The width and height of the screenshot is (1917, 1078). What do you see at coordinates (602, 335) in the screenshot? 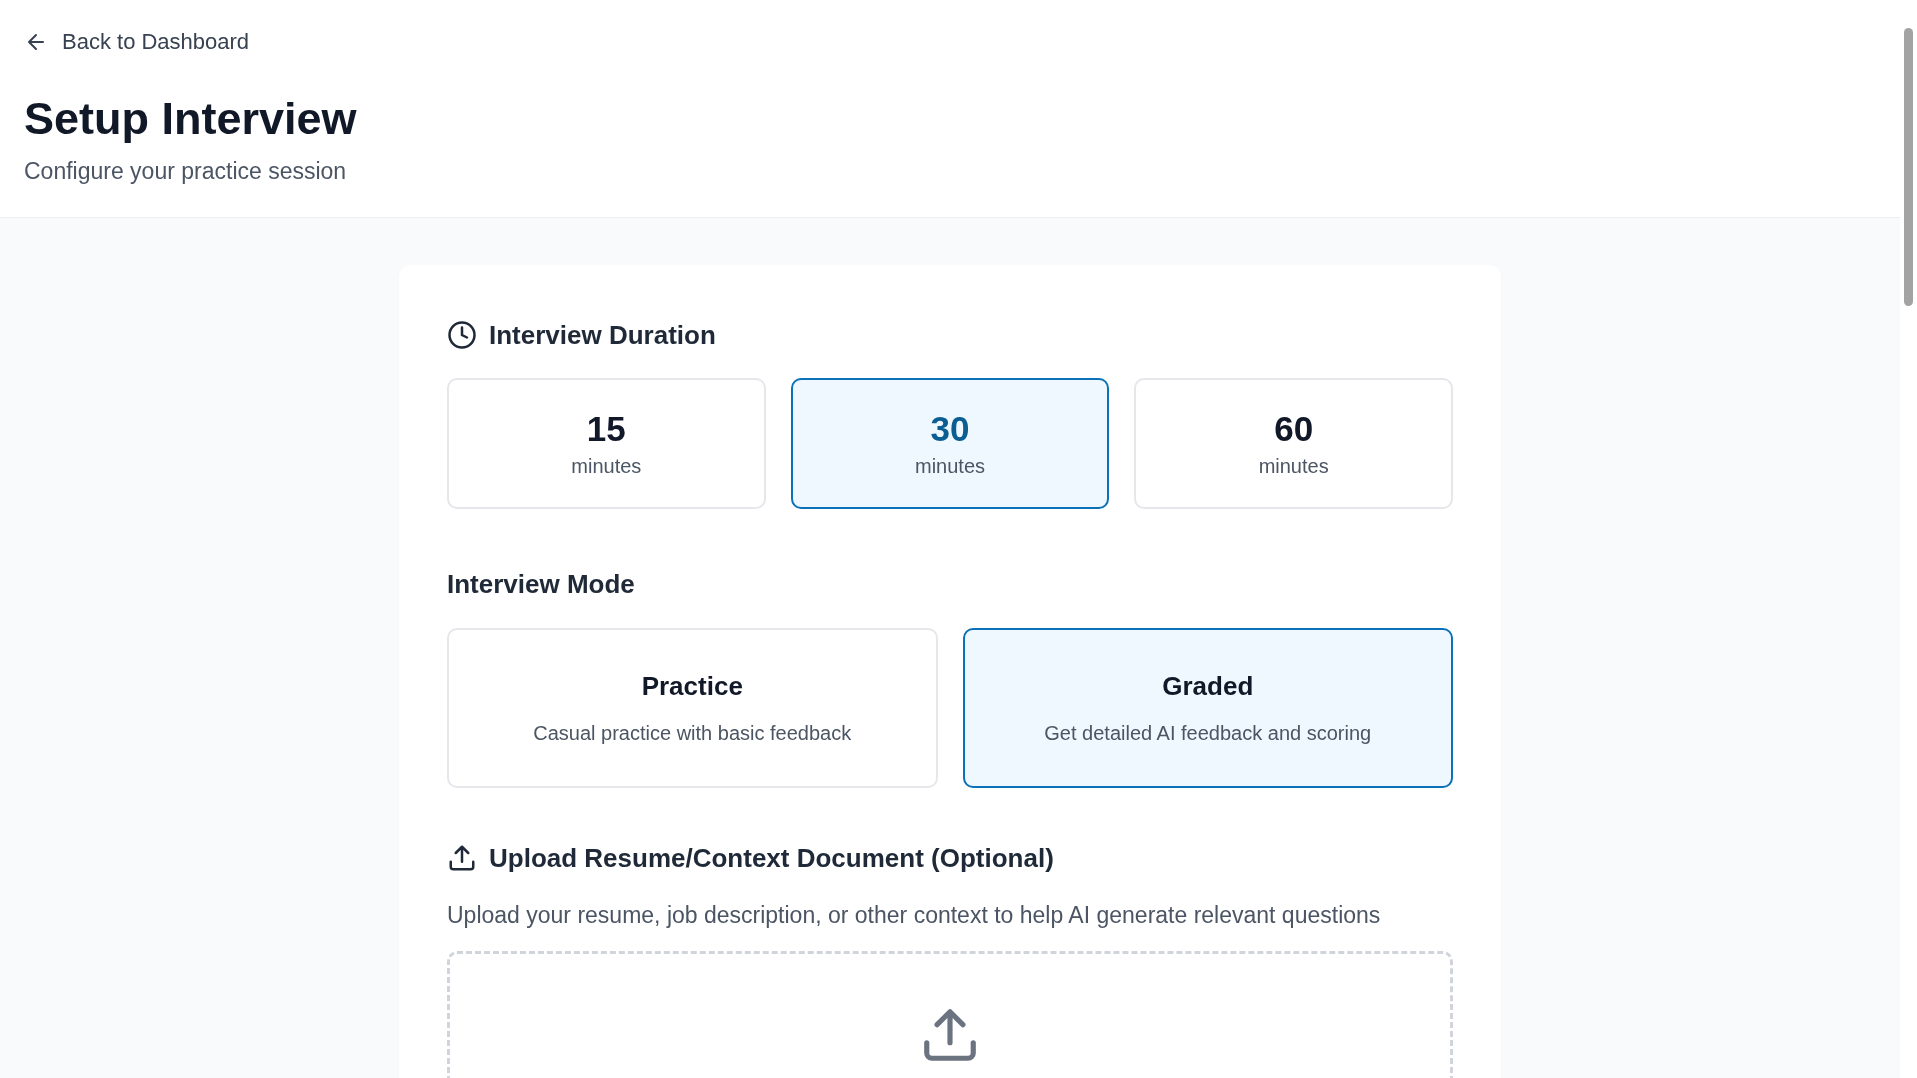
I see `section-heading: Interview Duration` at bounding box center [602, 335].